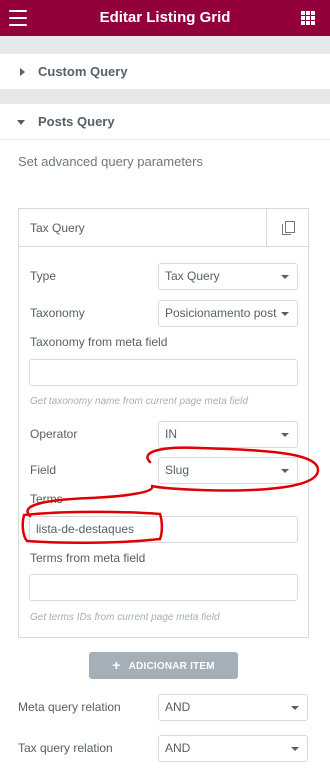  I want to click on type-label: Type, so click(43, 276).